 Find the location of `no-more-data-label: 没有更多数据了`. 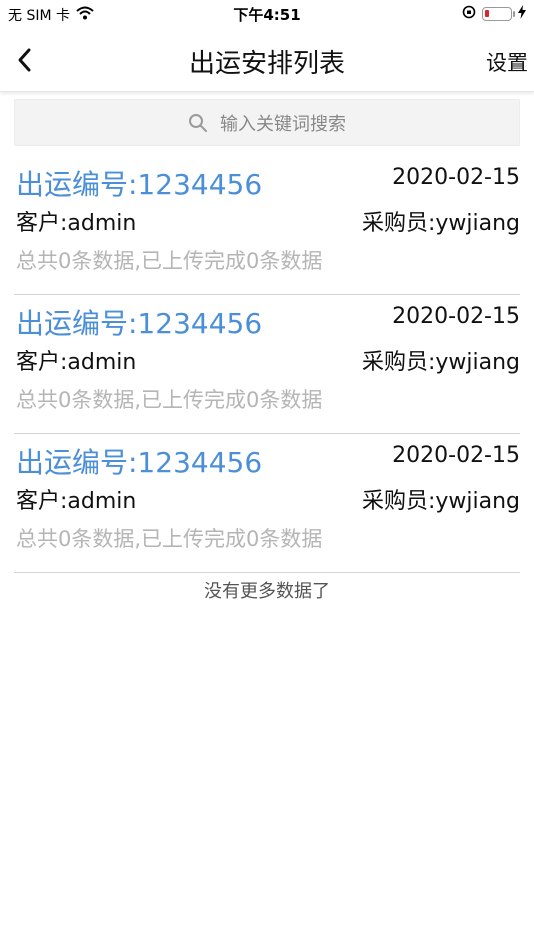

no-more-data-label: 没有更多数据了 is located at coordinates (267, 591).